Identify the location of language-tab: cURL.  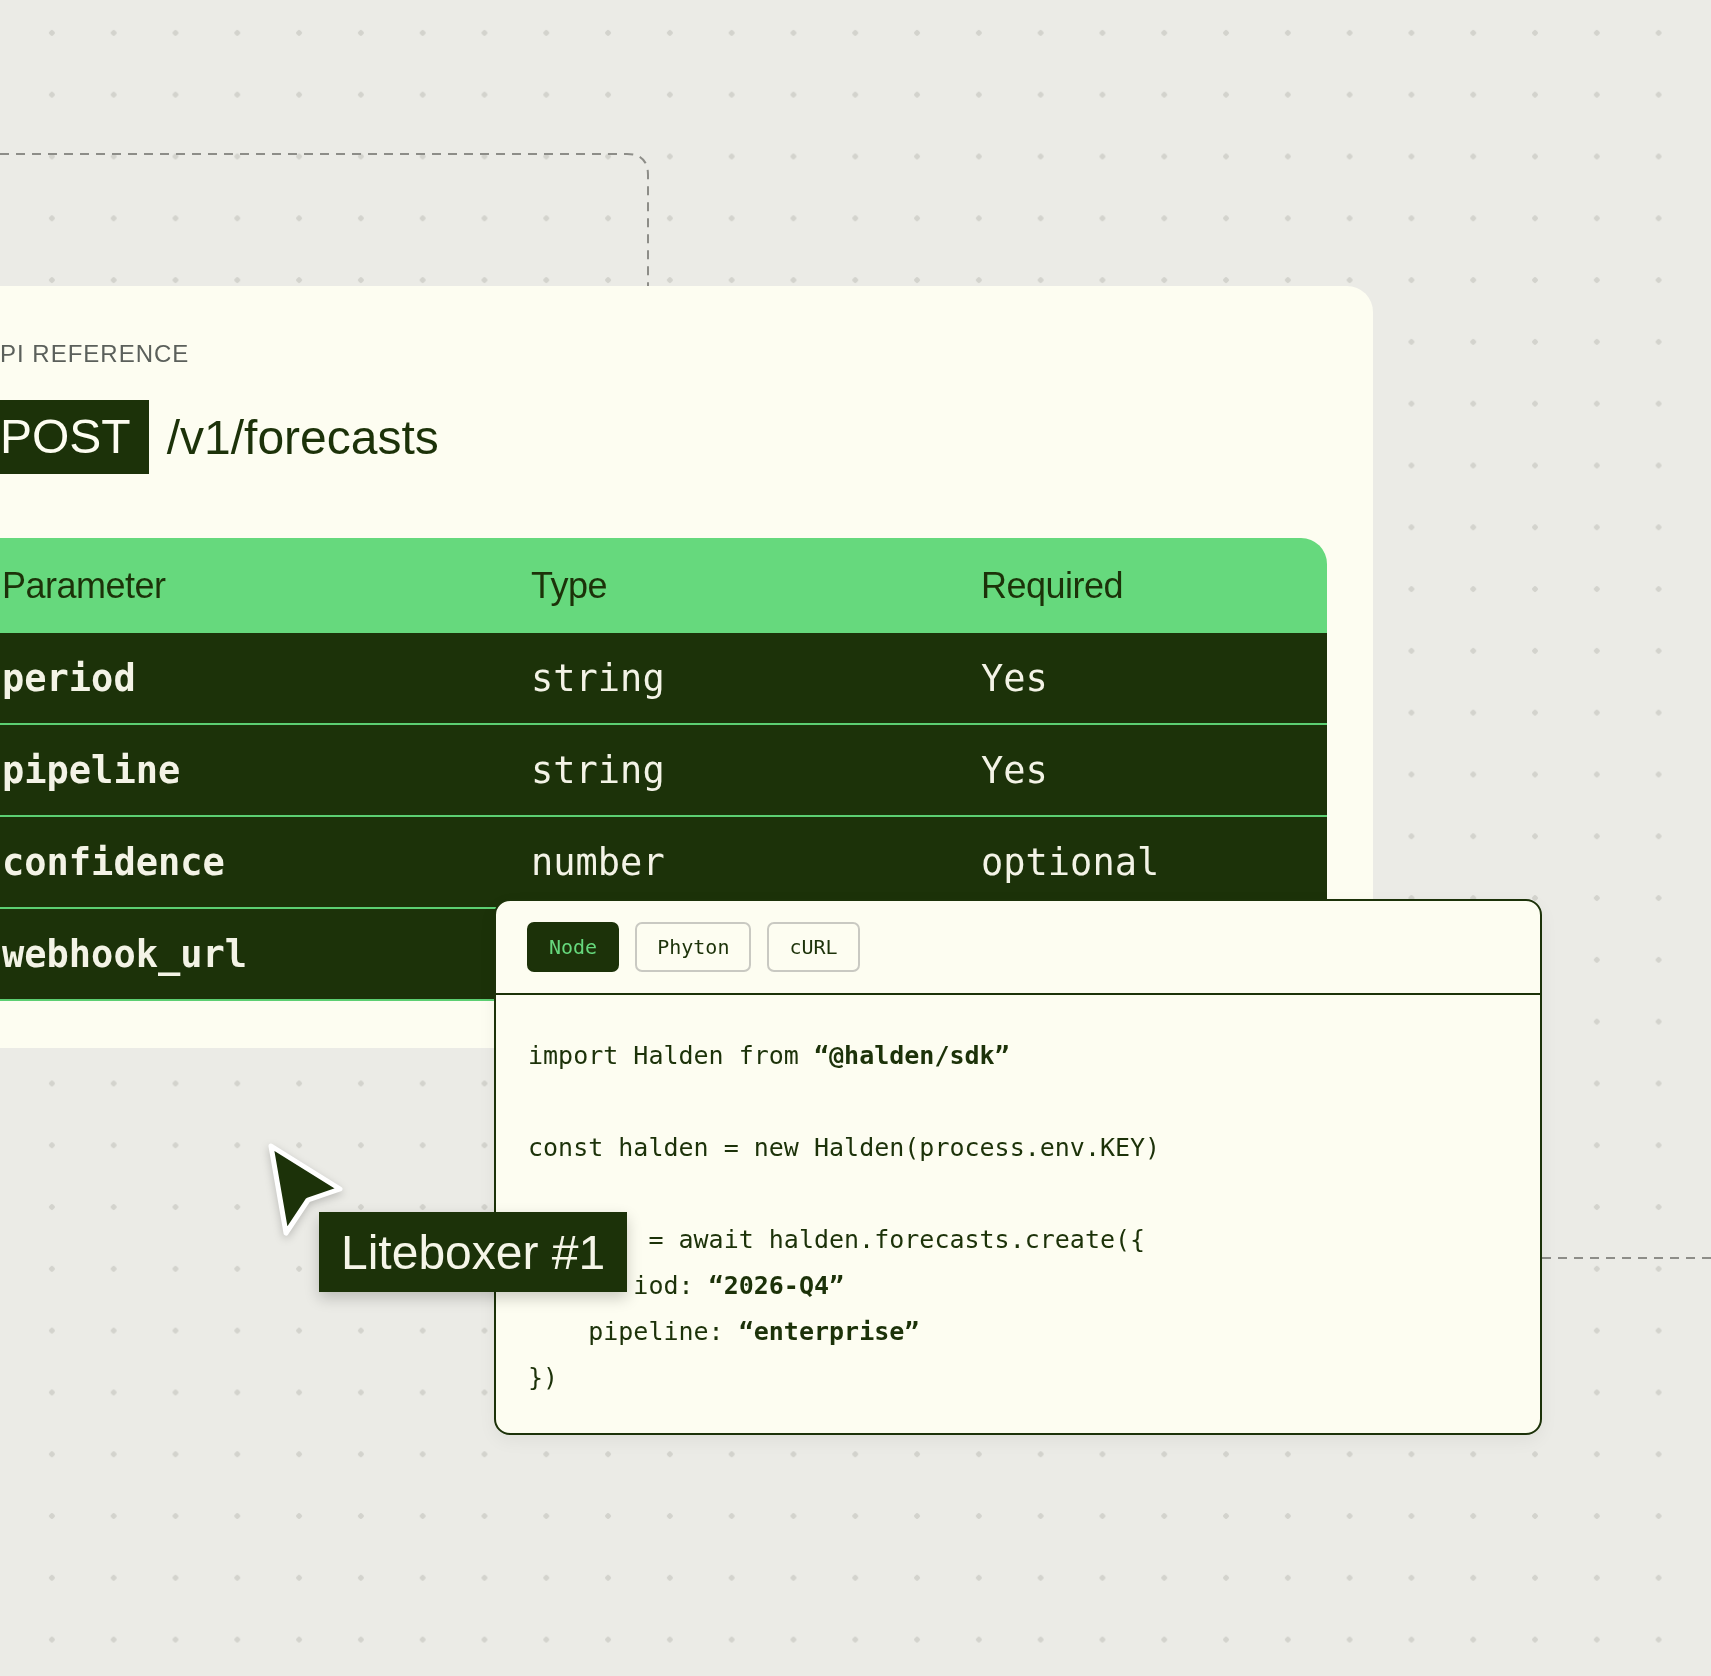
(813, 947).